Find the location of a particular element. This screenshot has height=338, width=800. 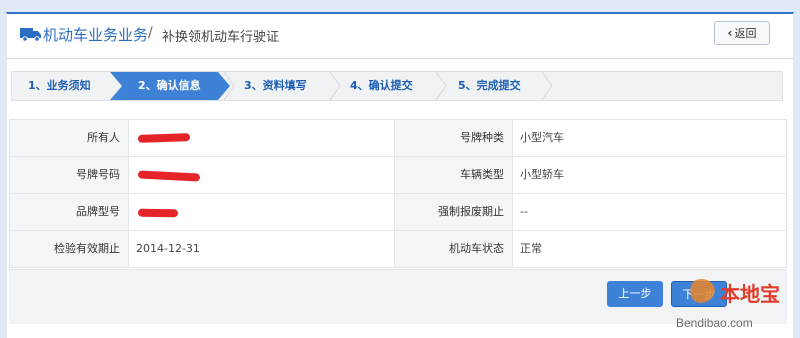

step-5: 5、完成提交 is located at coordinates (489, 85).